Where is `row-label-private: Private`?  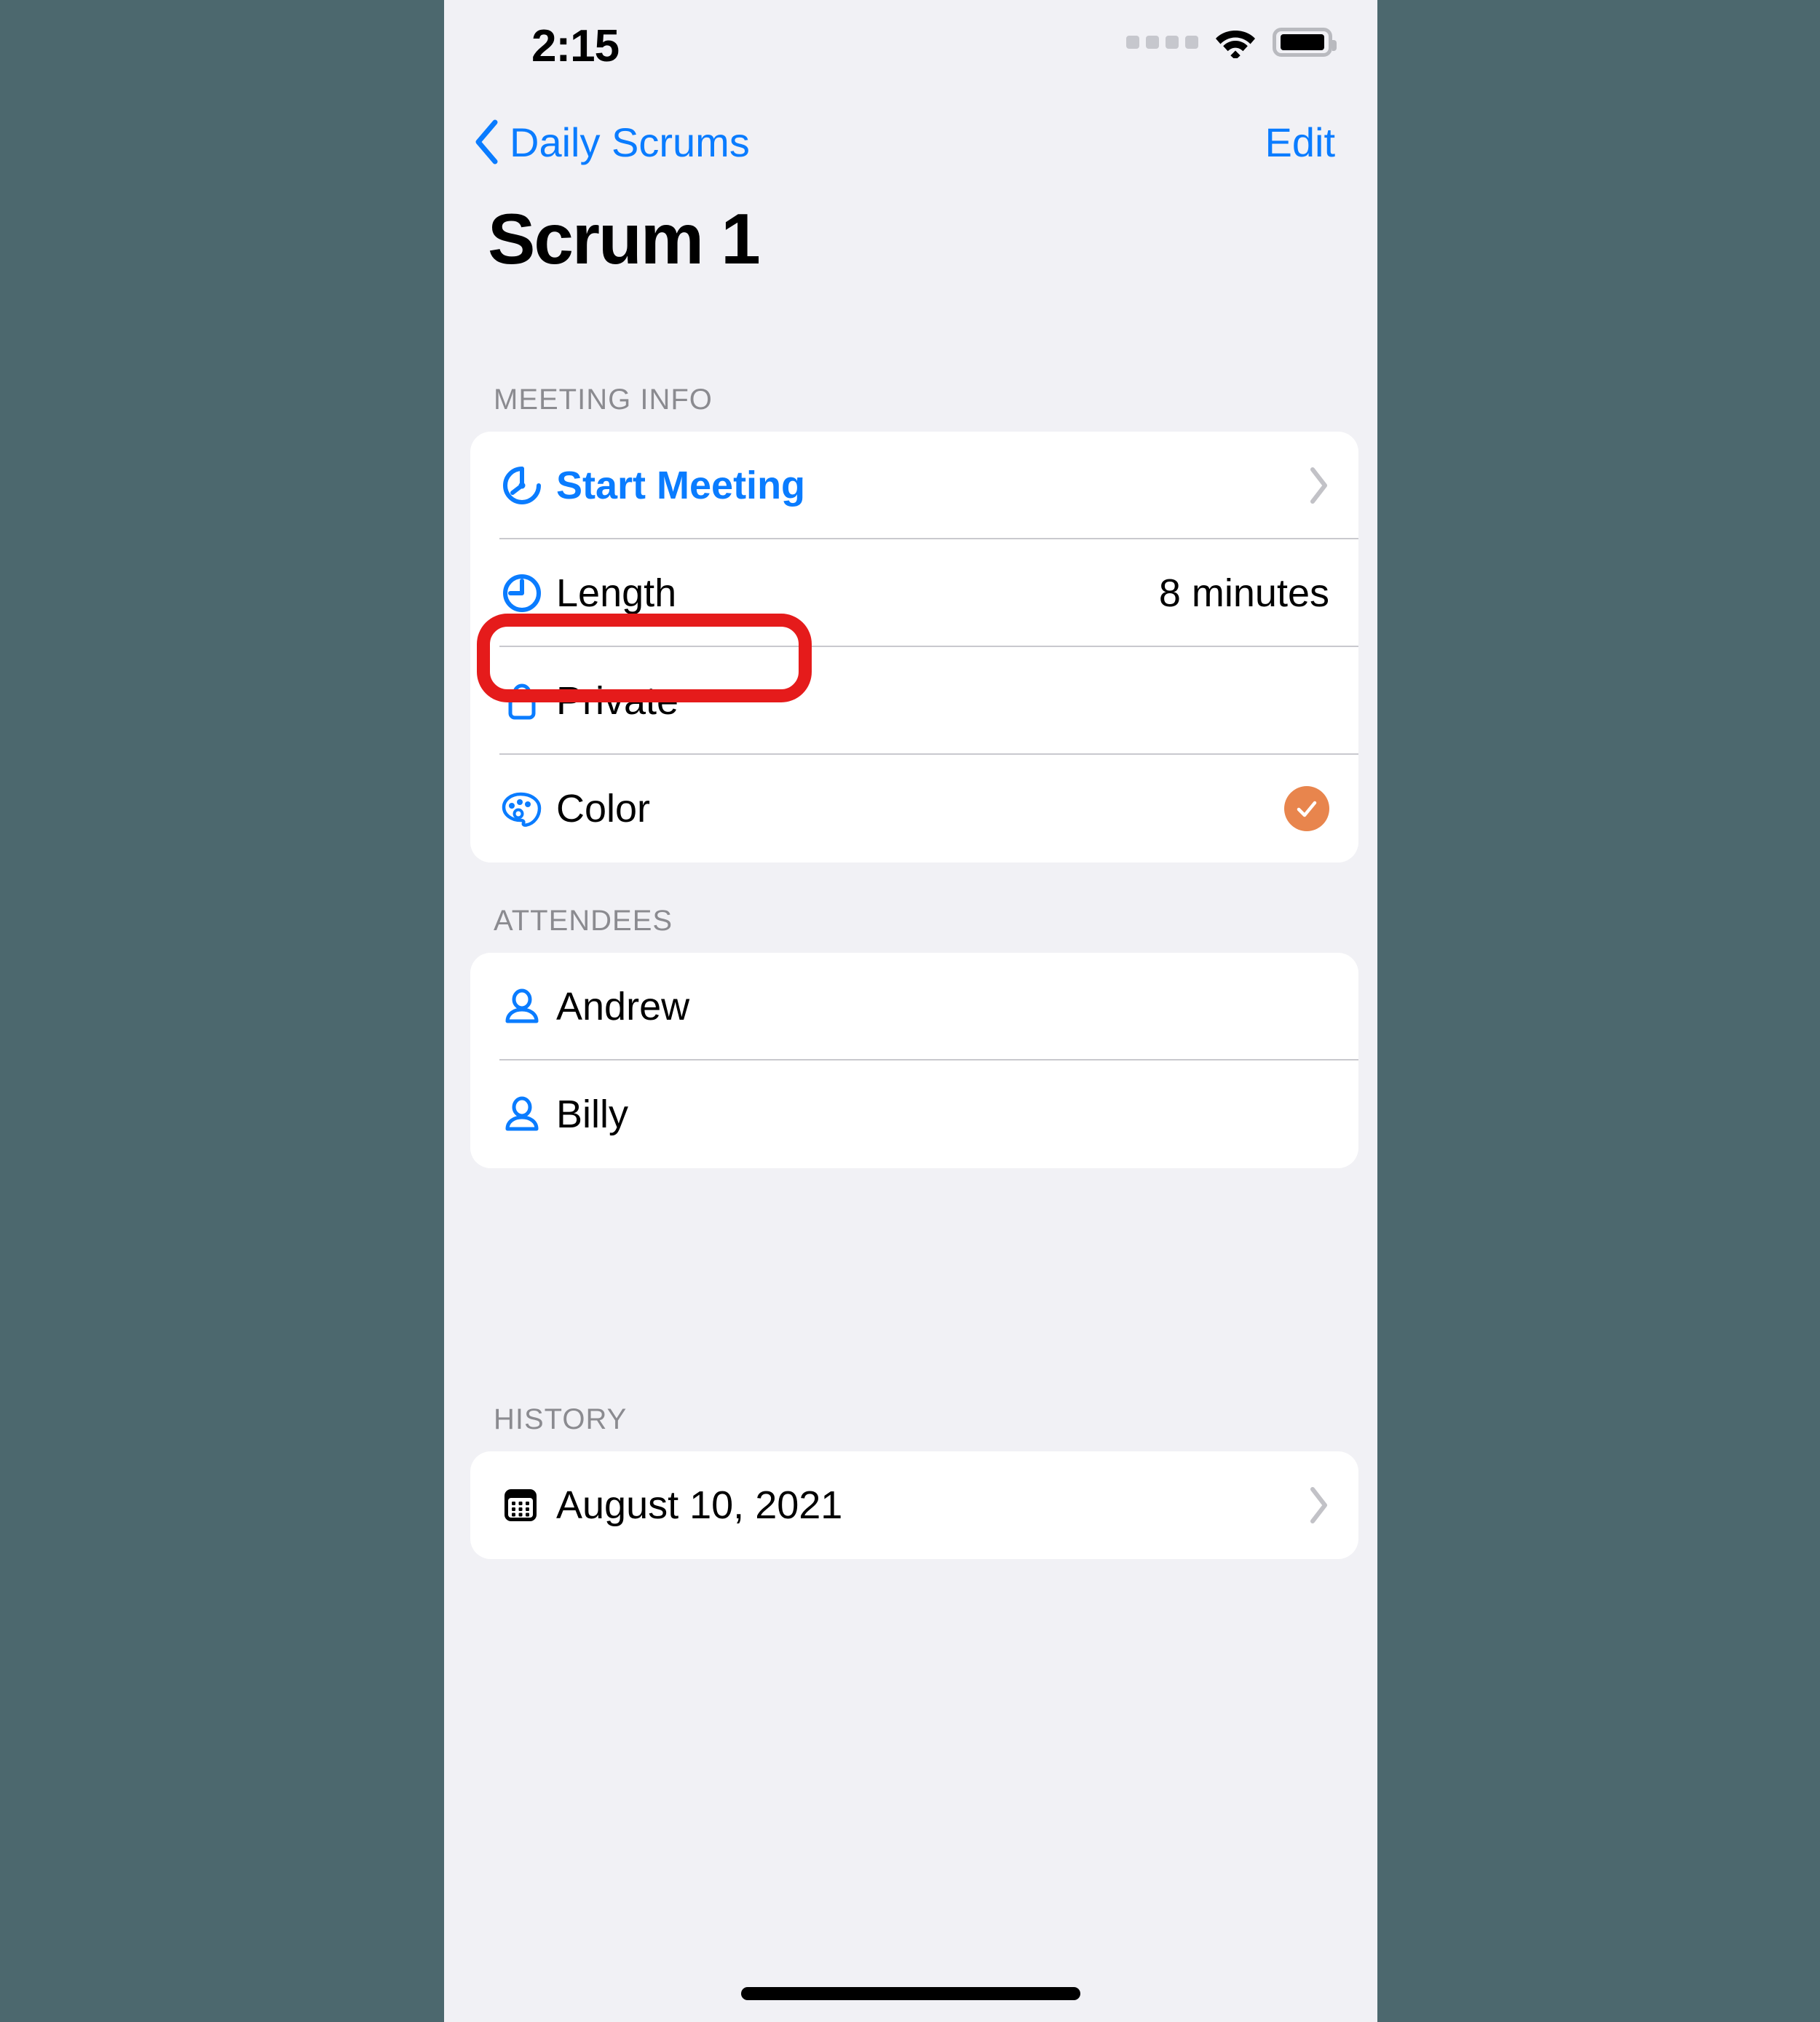
row-label-private: Private is located at coordinates (617, 701).